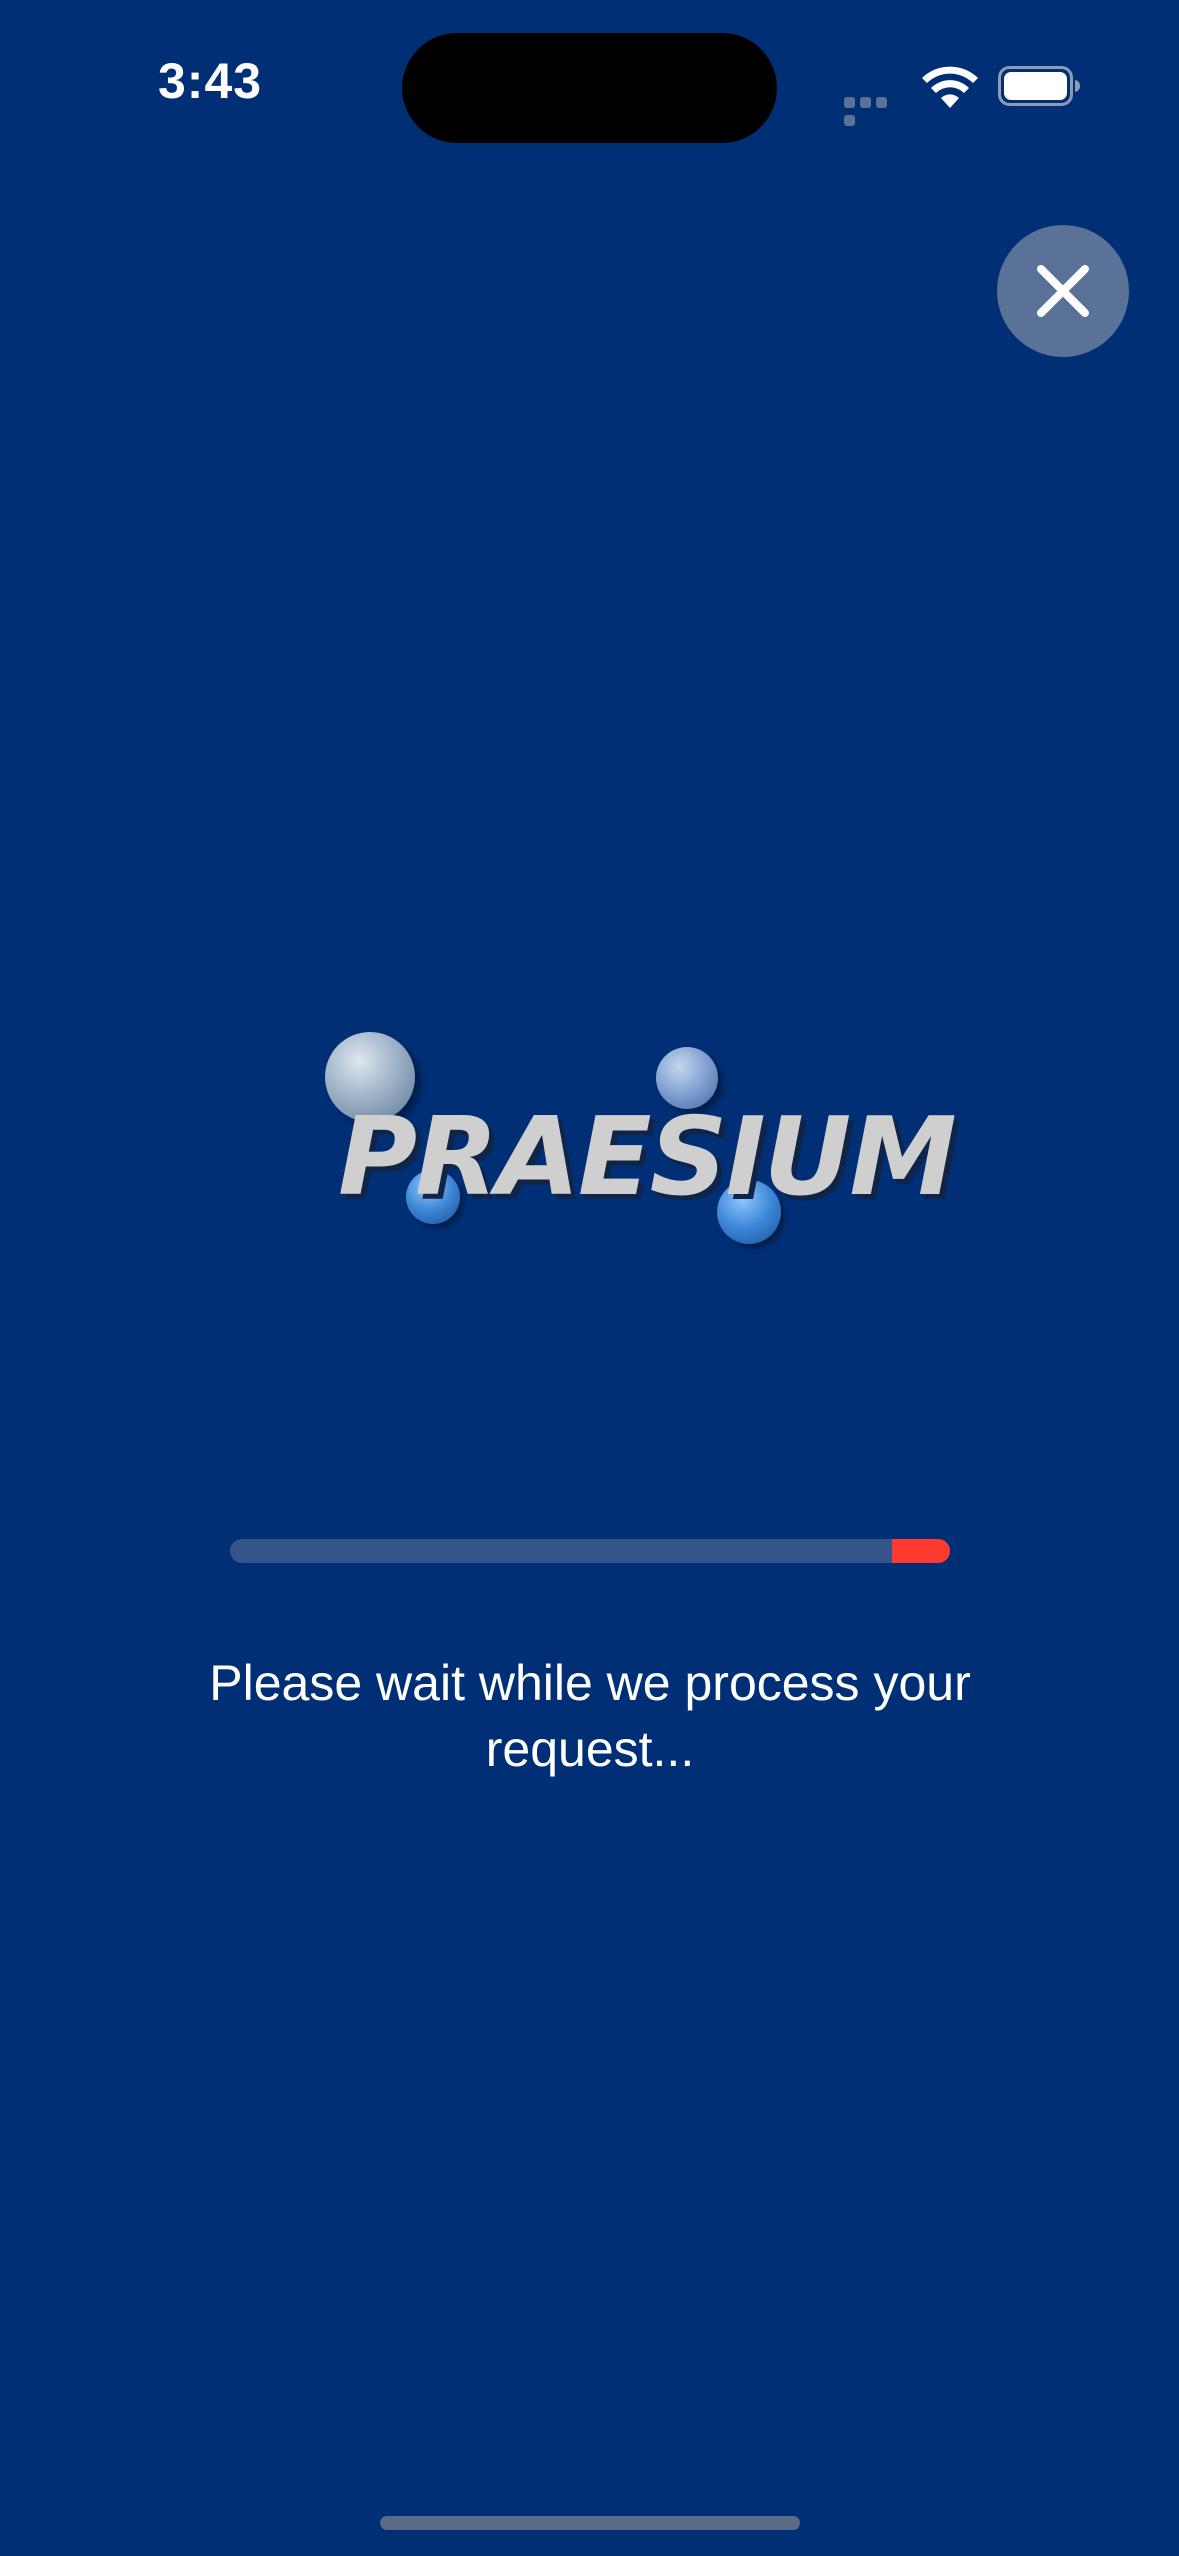 Image resolution: width=1179 pixels, height=2556 pixels. I want to click on close-button, so click(1063, 291).